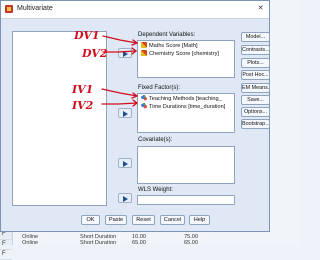 The width and height of the screenshot is (320, 260). I want to click on annotation-iv2: IV2, so click(83, 105).